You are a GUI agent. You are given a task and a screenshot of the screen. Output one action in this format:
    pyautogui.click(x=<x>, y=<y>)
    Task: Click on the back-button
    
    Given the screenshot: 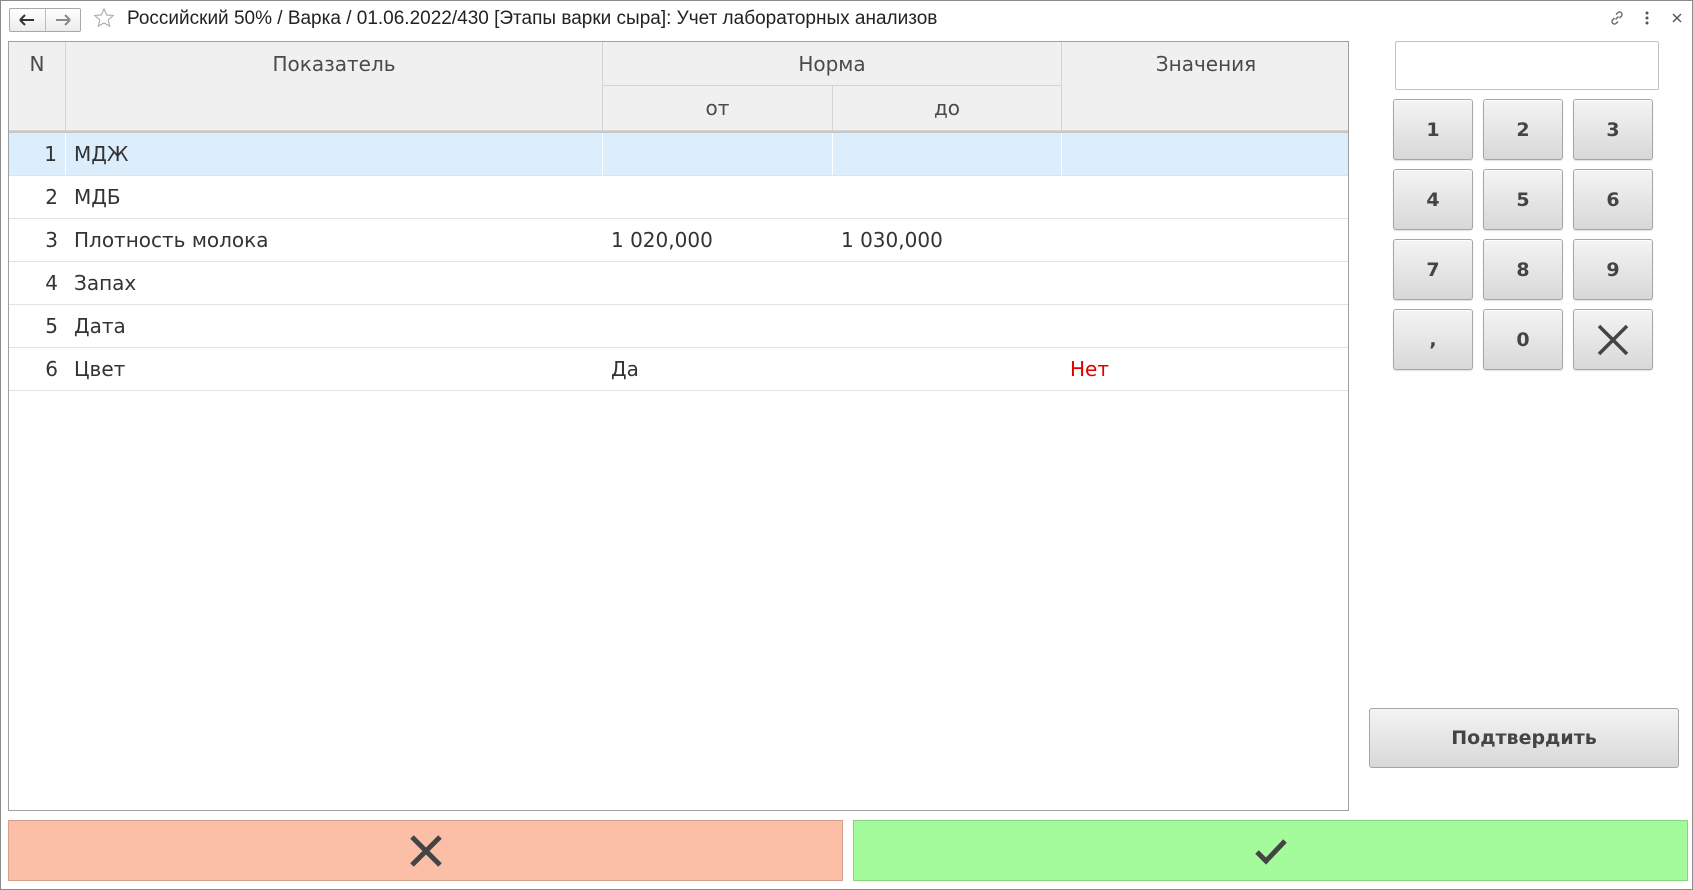 What is the action you would take?
    pyautogui.click(x=28, y=20)
    